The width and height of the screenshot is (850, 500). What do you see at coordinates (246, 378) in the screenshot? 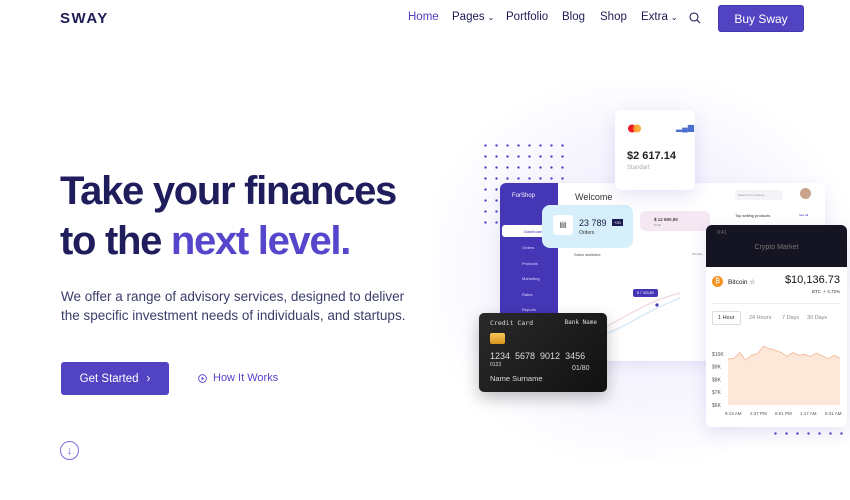
I see `link-label: How It Works` at bounding box center [246, 378].